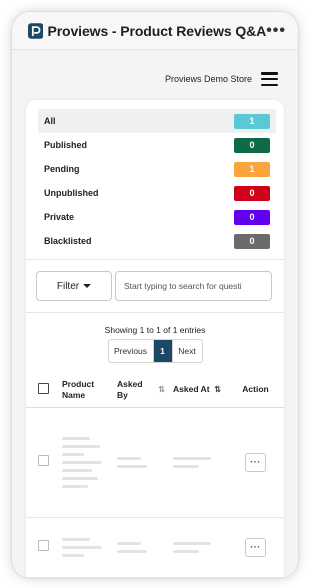 This screenshot has height=588, width=320. I want to click on filter-button-label: Filter, so click(68, 286).